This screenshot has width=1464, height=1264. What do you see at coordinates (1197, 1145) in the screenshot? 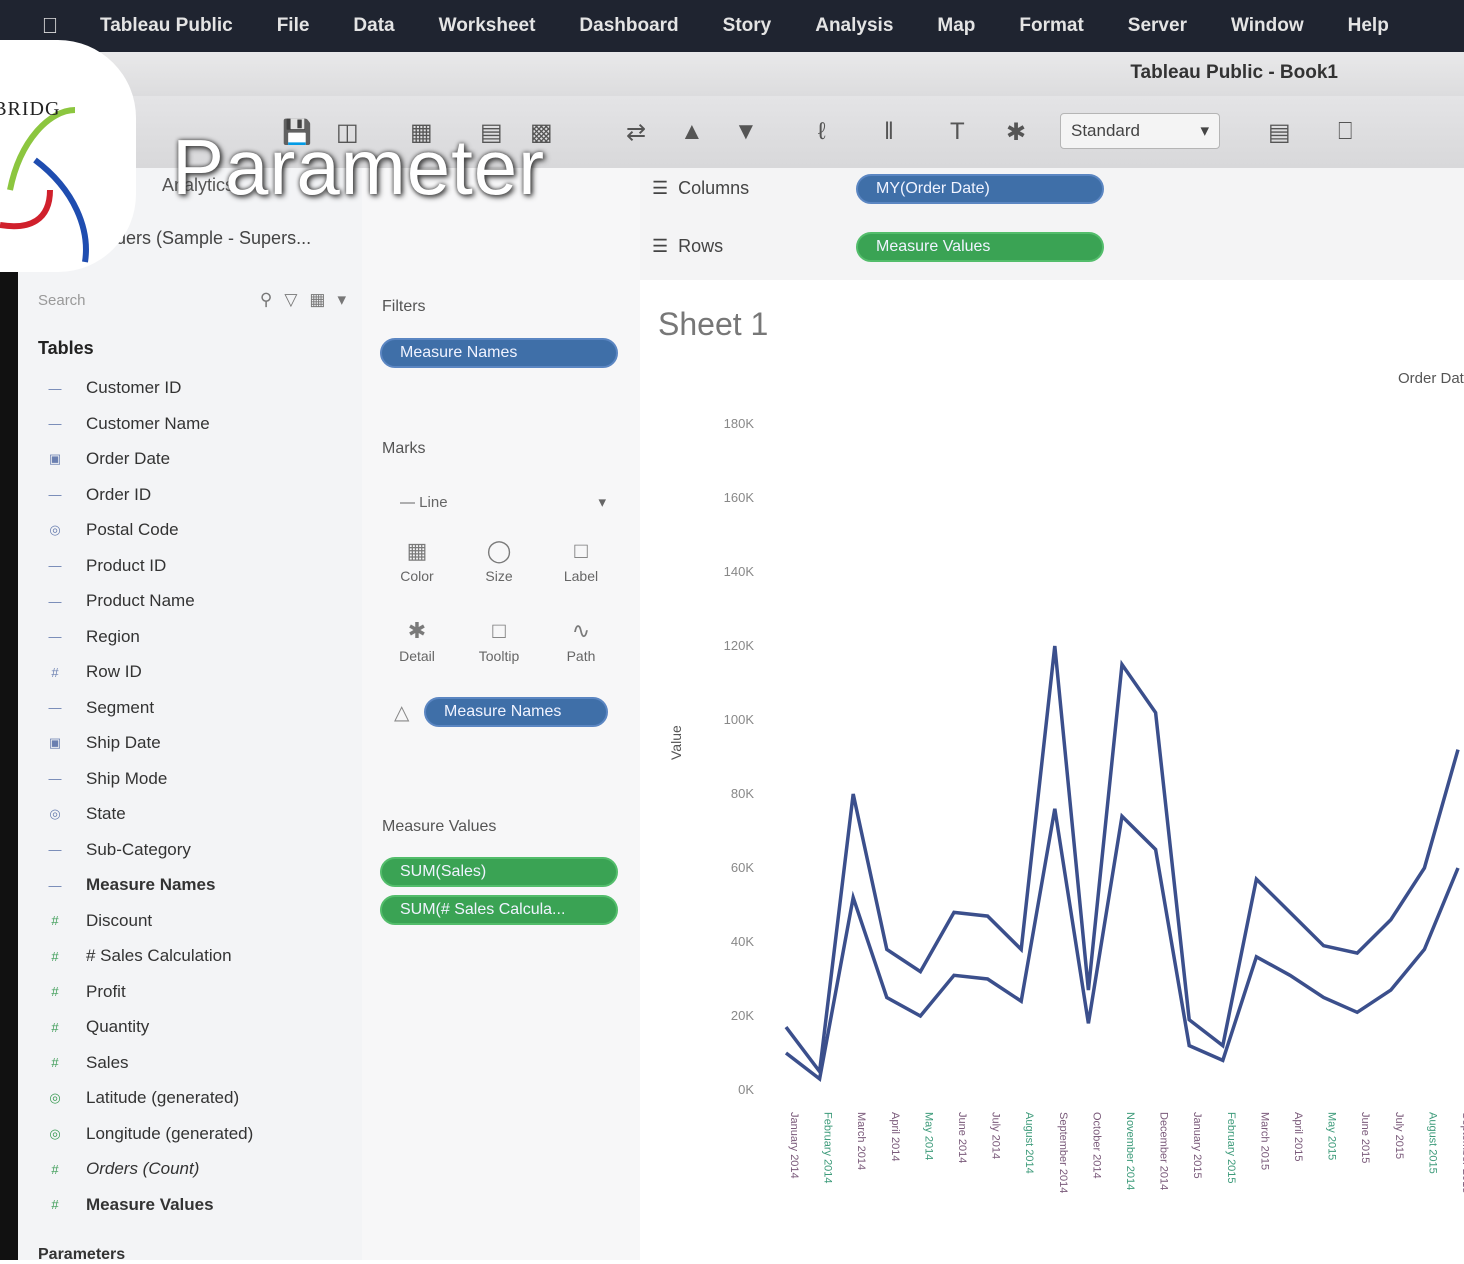
I see `x-tick-label: January 2015` at bounding box center [1197, 1145].